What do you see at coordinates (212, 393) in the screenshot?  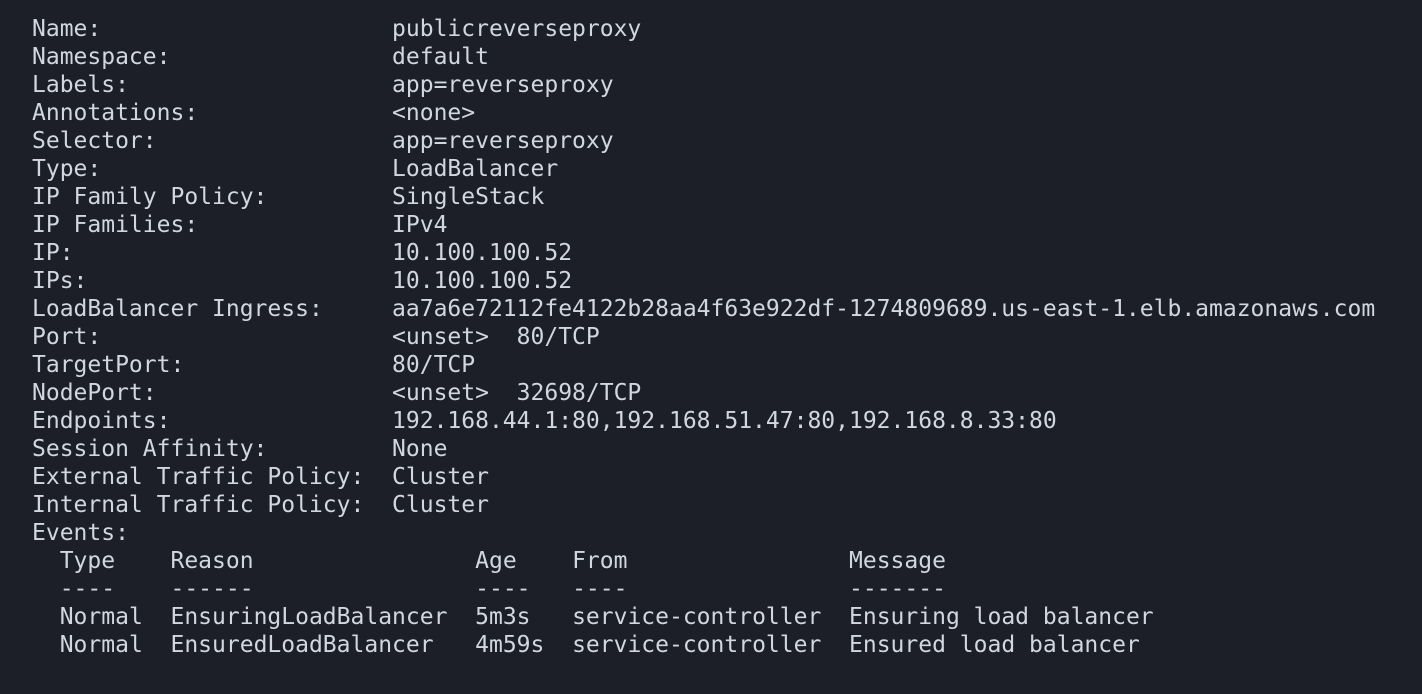 I see `field-label: NodePort:` at bounding box center [212, 393].